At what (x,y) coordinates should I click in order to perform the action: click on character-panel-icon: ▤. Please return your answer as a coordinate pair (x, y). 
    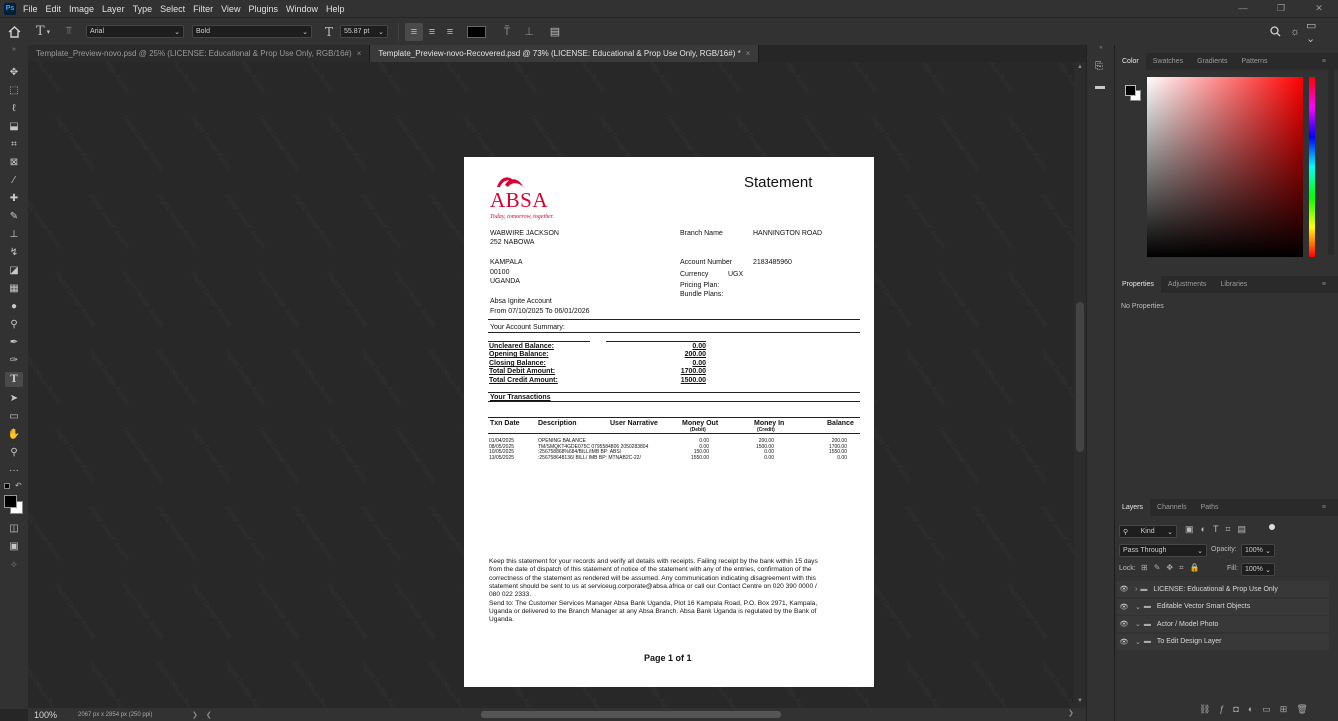
    Looking at the image, I should click on (555, 31).